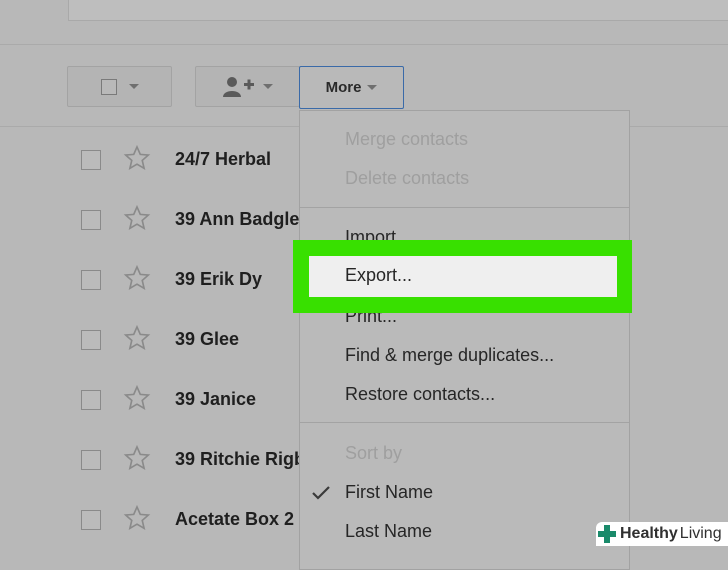  What do you see at coordinates (238, 86) in the screenshot?
I see `add-person-icon` at bounding box center [238, 86].